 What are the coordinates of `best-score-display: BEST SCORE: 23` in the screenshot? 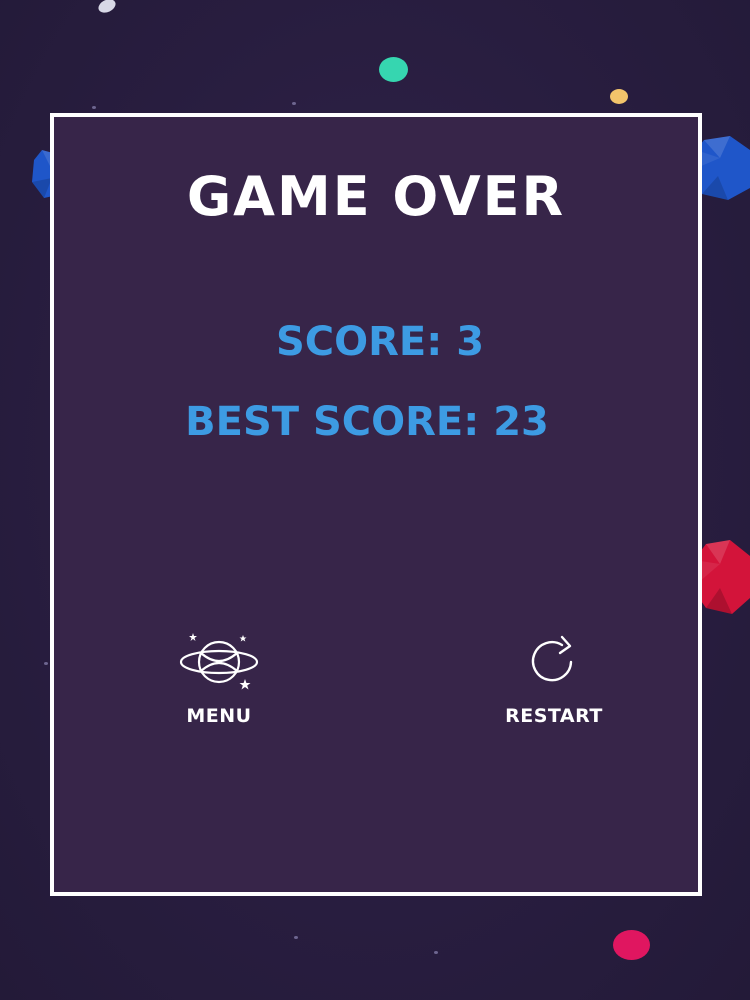 It's located at (376, 422).